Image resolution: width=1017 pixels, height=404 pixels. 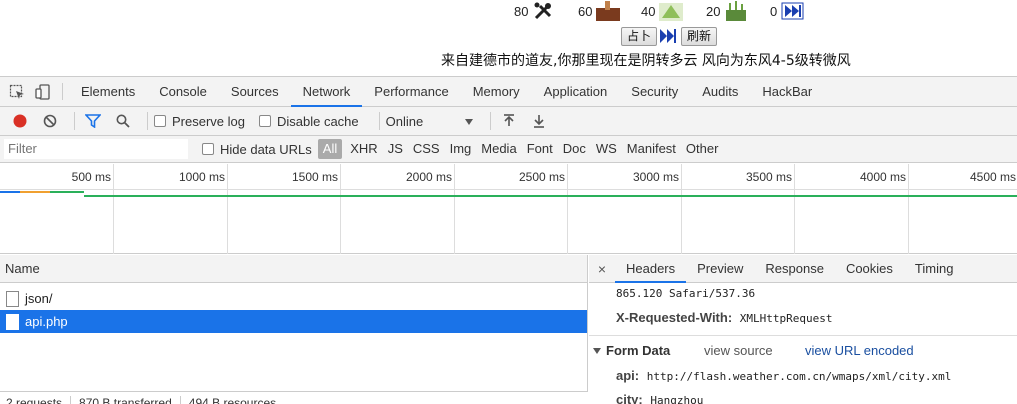 What do you see at coordinates (201, 177) in the screenshot?
I see `timeline-tick-label: 1000 ms` at bounding box center [201, 177].